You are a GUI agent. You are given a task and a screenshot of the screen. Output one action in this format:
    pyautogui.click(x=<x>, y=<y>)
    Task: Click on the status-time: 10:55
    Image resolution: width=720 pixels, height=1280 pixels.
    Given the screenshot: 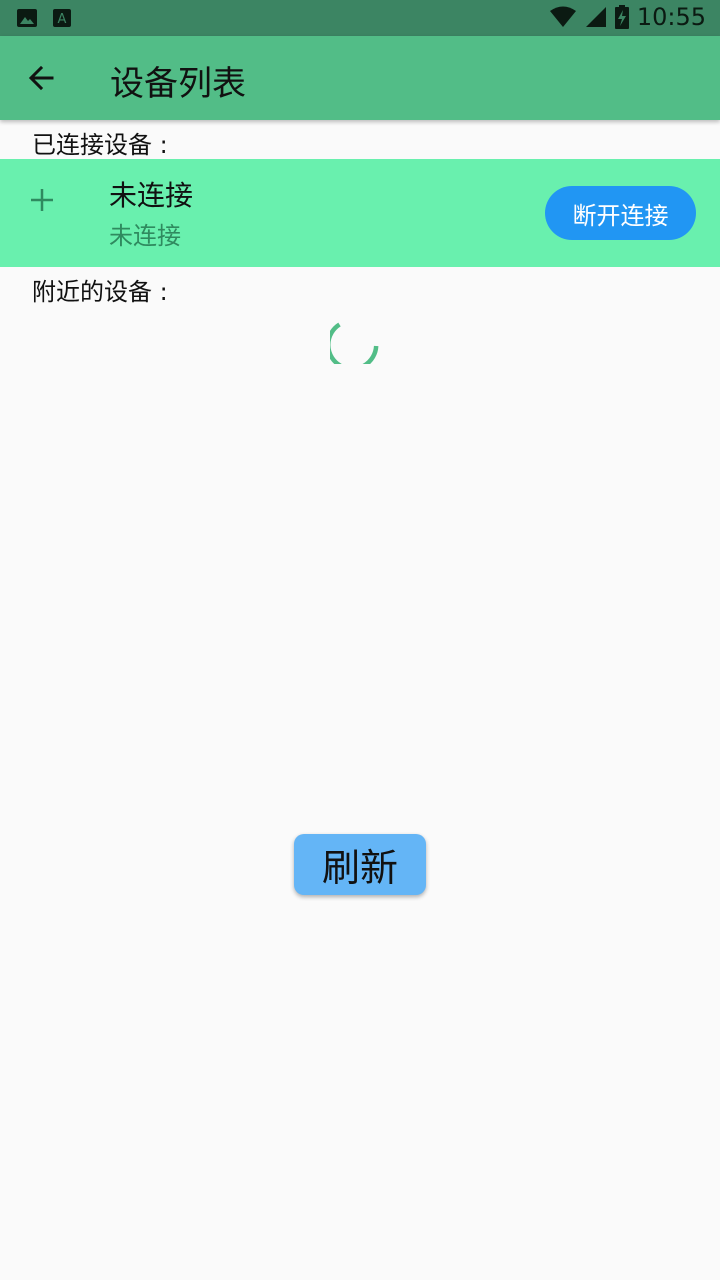 What is the action you would take?
    pyautogui.click(x=671, y=17)
    